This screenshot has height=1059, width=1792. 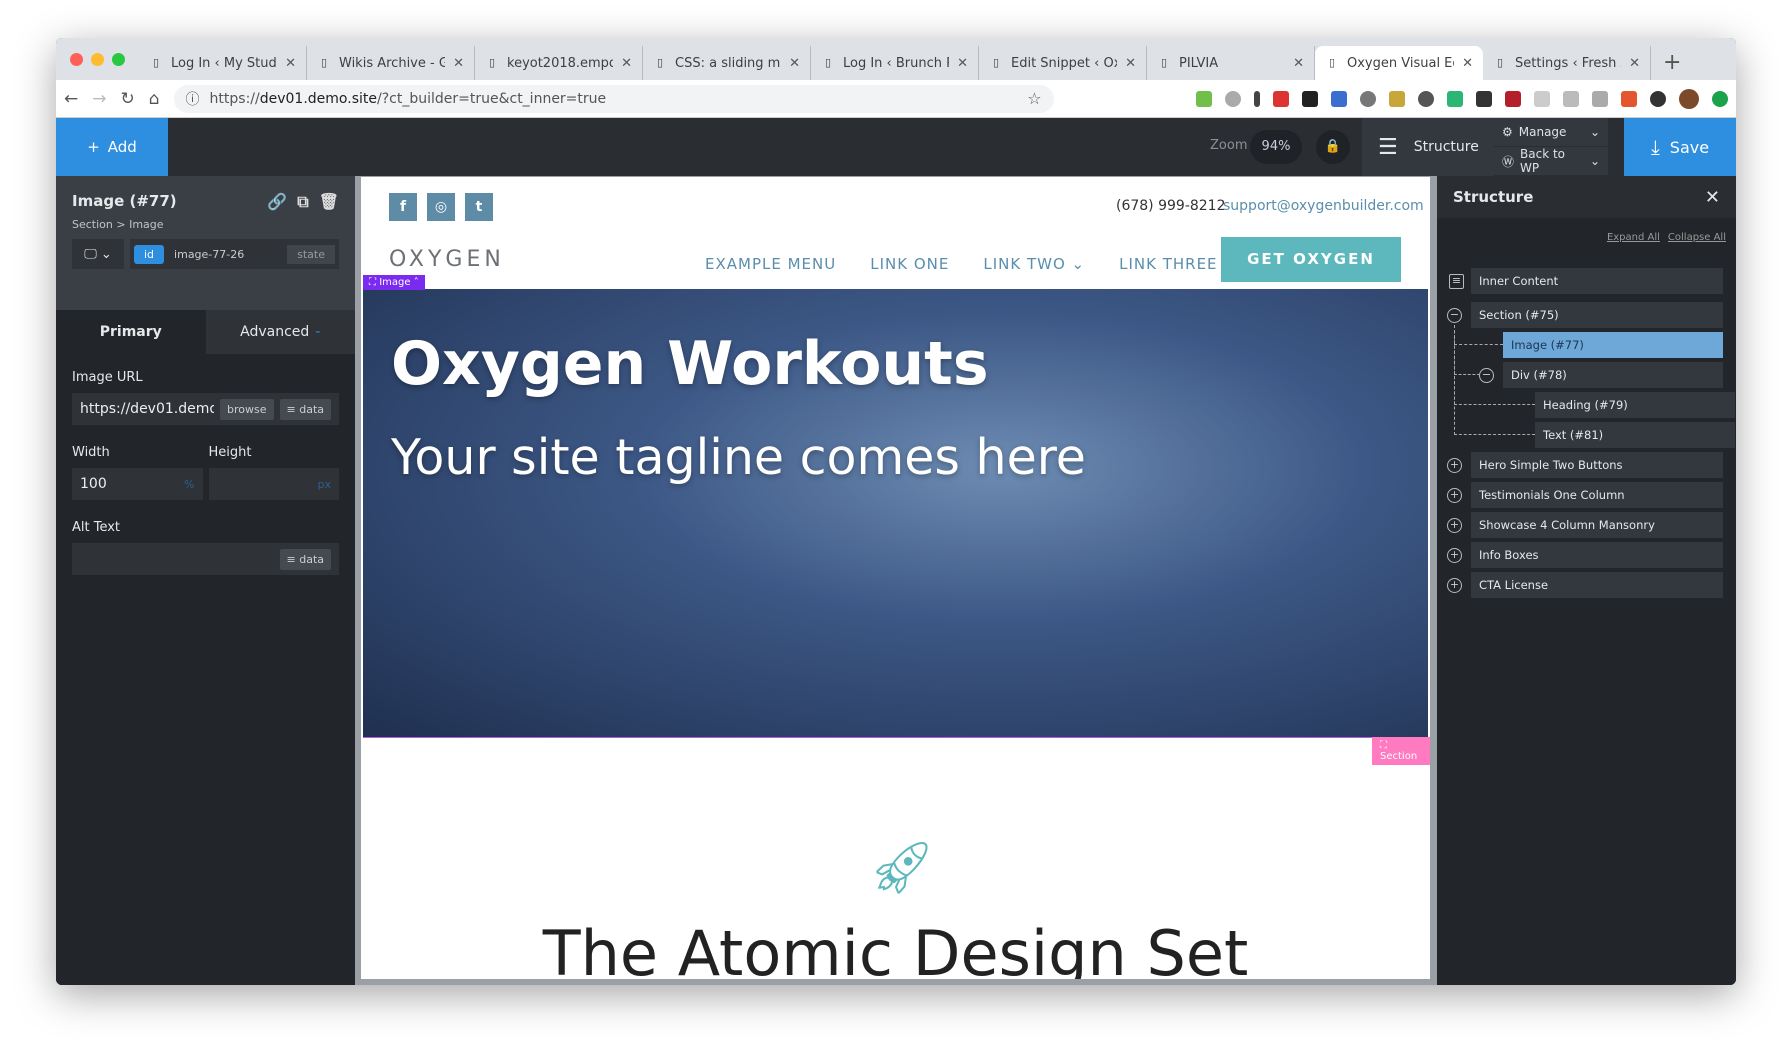 What do you see at coordinates (1333, 147) in the screenshot?
I see `lock-icon: 🔒` at bounding box center [1333, 147].